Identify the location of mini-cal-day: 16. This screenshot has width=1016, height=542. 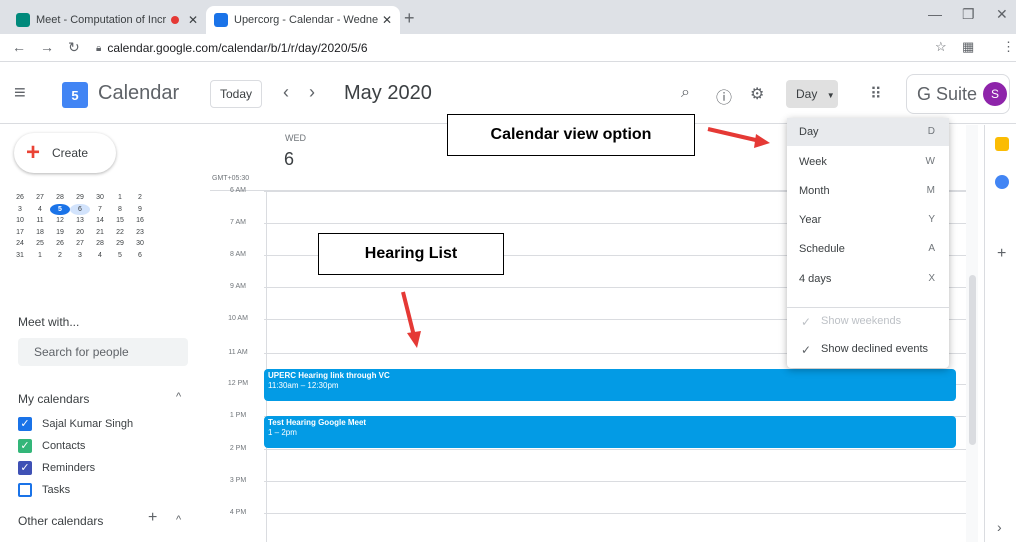
(140, 221).